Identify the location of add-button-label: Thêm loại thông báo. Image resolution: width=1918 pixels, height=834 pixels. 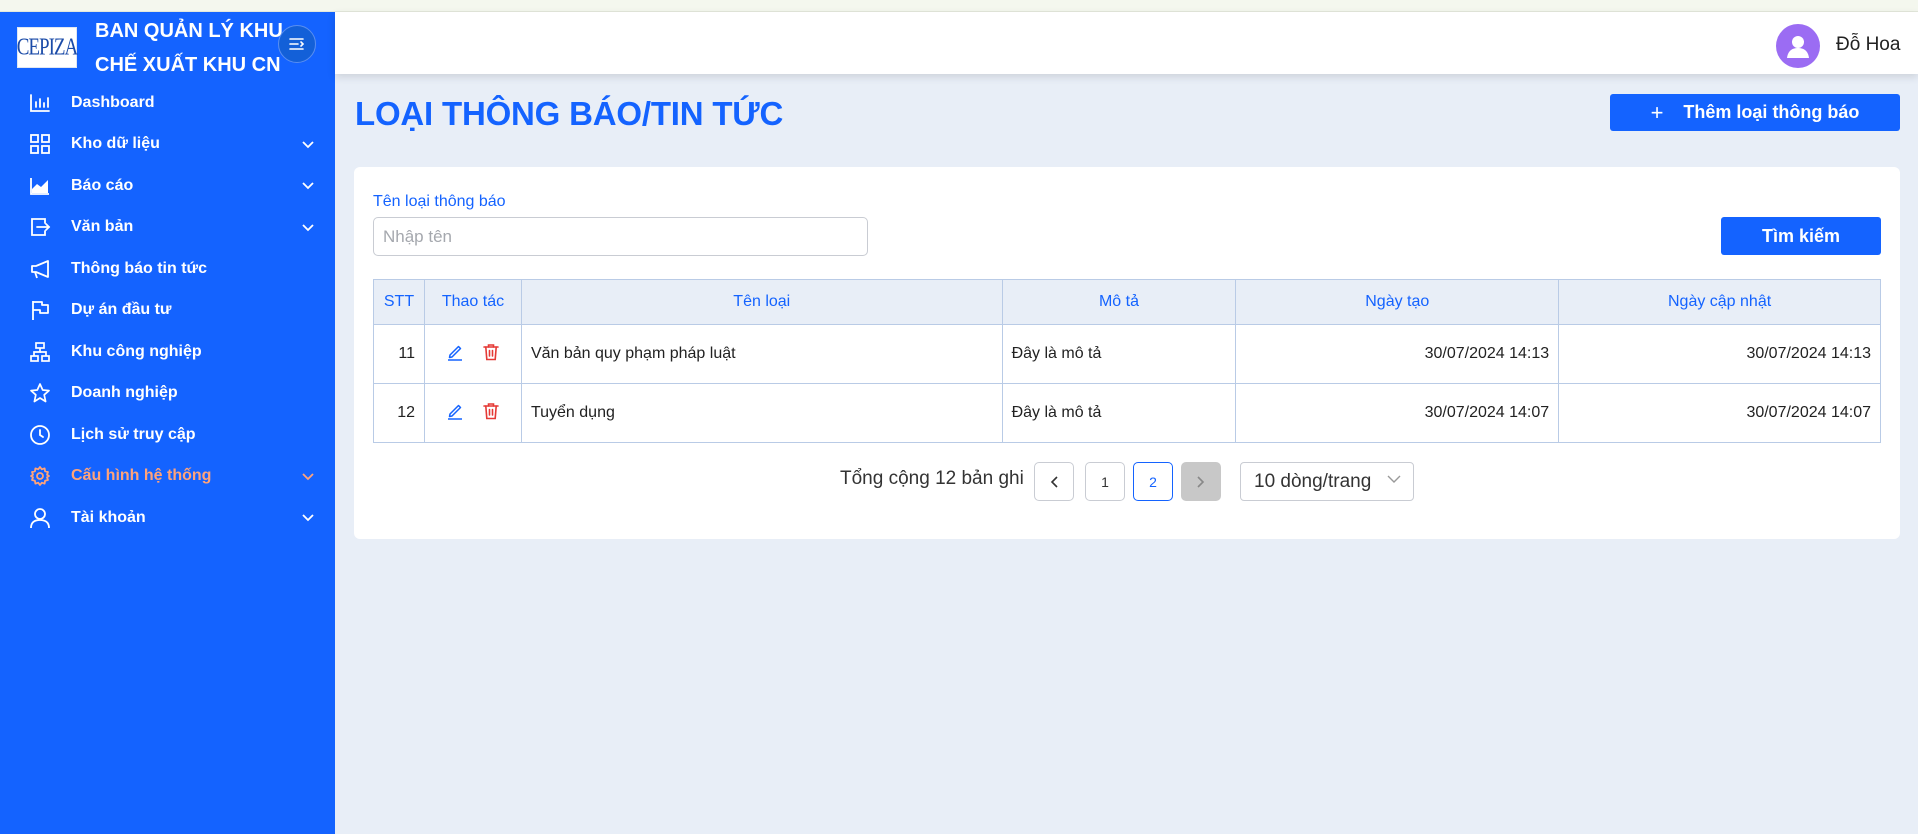
(1771, 112).